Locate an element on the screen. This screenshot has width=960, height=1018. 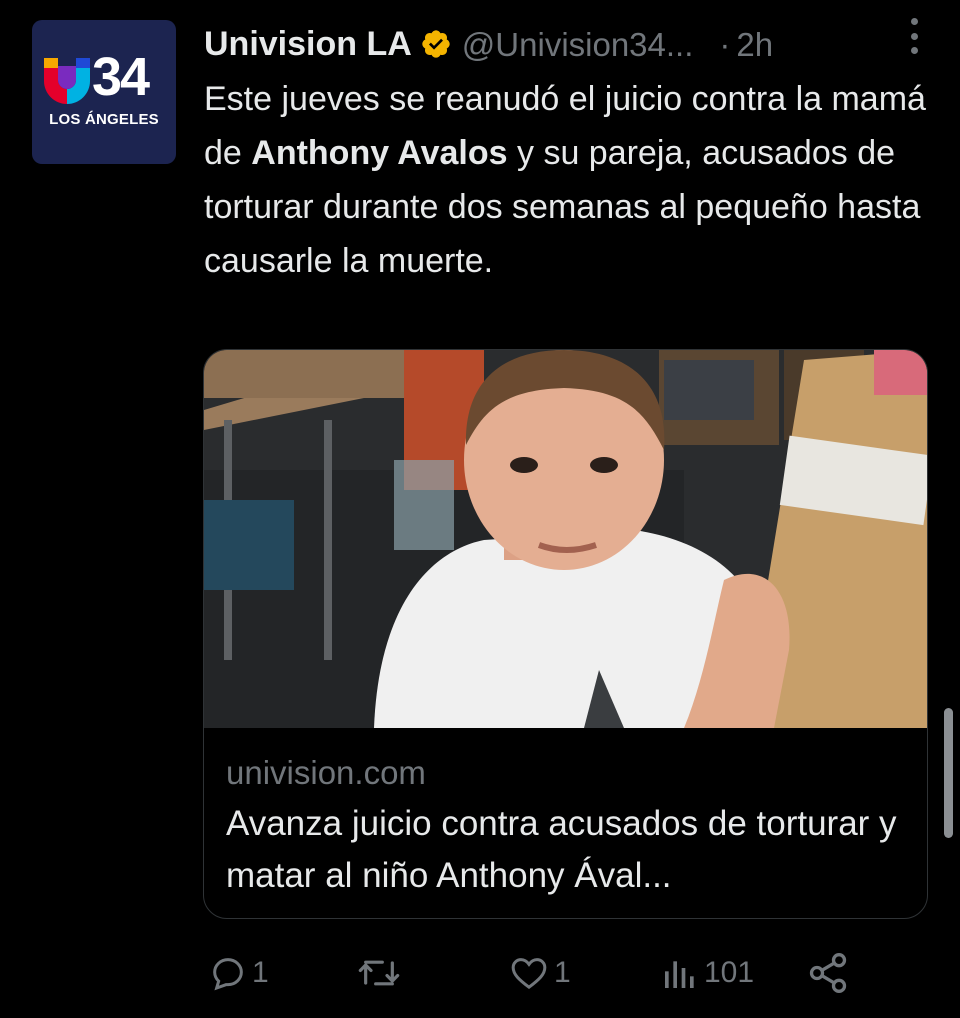
card-domain: univision.com is located at coordinates (326, 772).